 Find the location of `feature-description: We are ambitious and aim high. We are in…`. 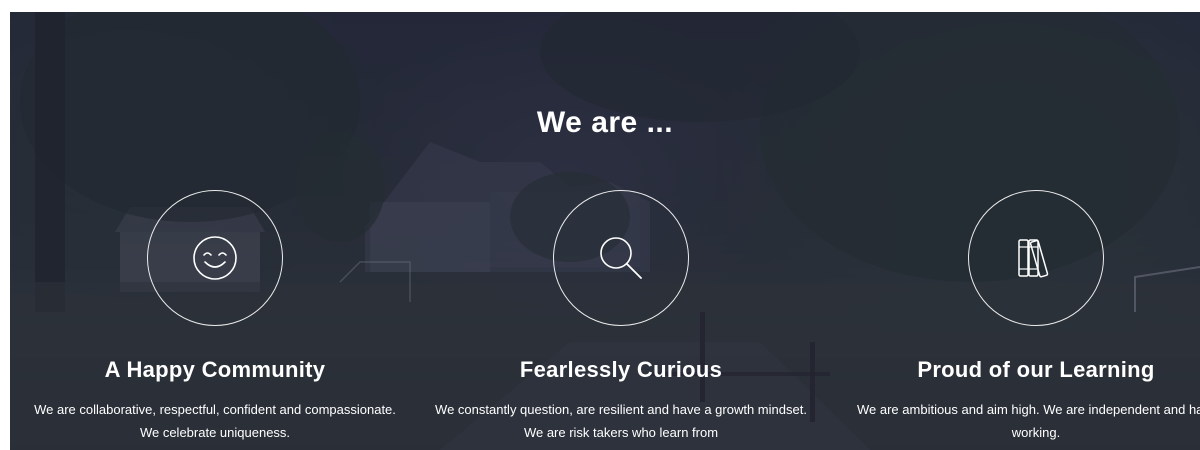

feature-description: We are ambitious and aim high. We are in… is located at coordinates (1028, 421).